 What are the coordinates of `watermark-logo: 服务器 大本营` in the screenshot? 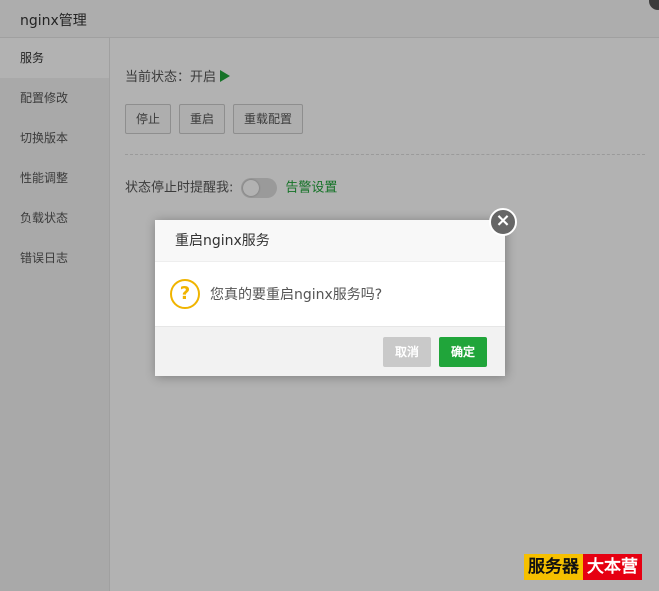 It's located at (583, 567).